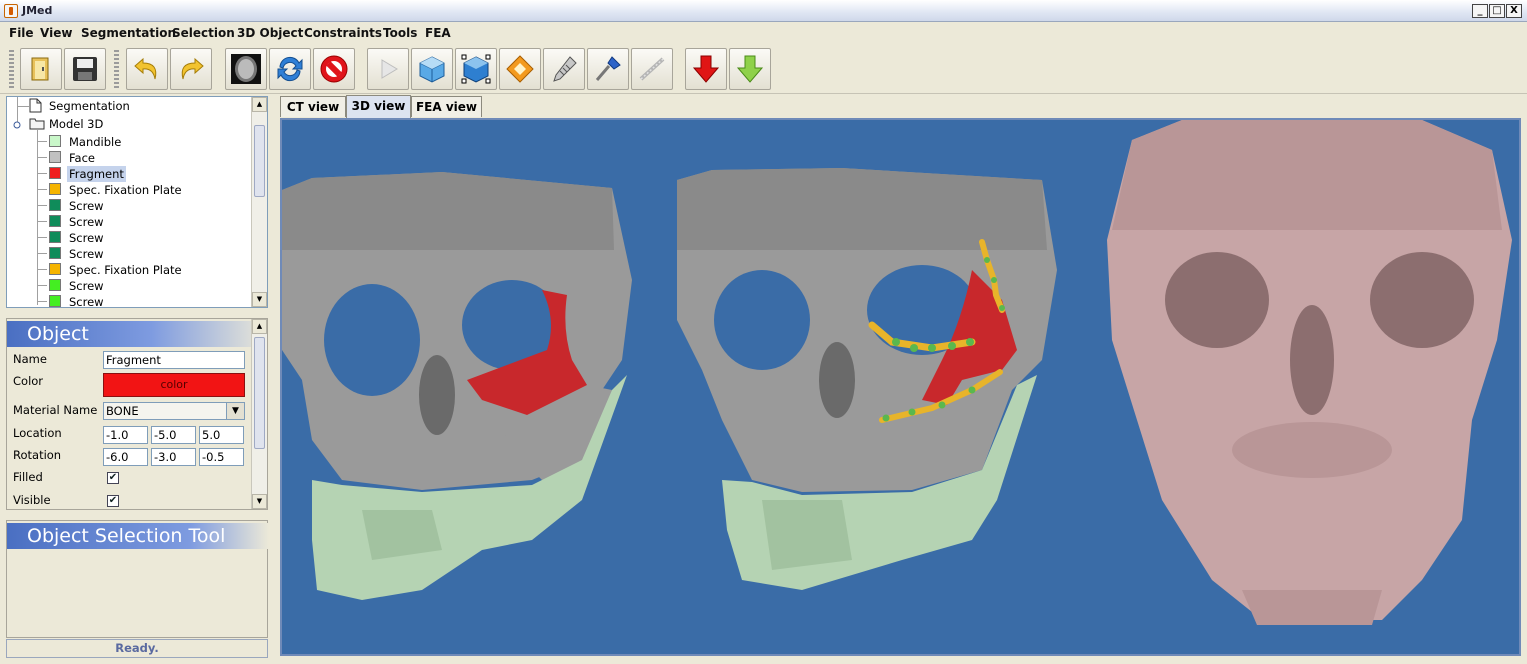 The image size is (1527, 664). I want to click on screwdriver-icon, so click(608, 68).